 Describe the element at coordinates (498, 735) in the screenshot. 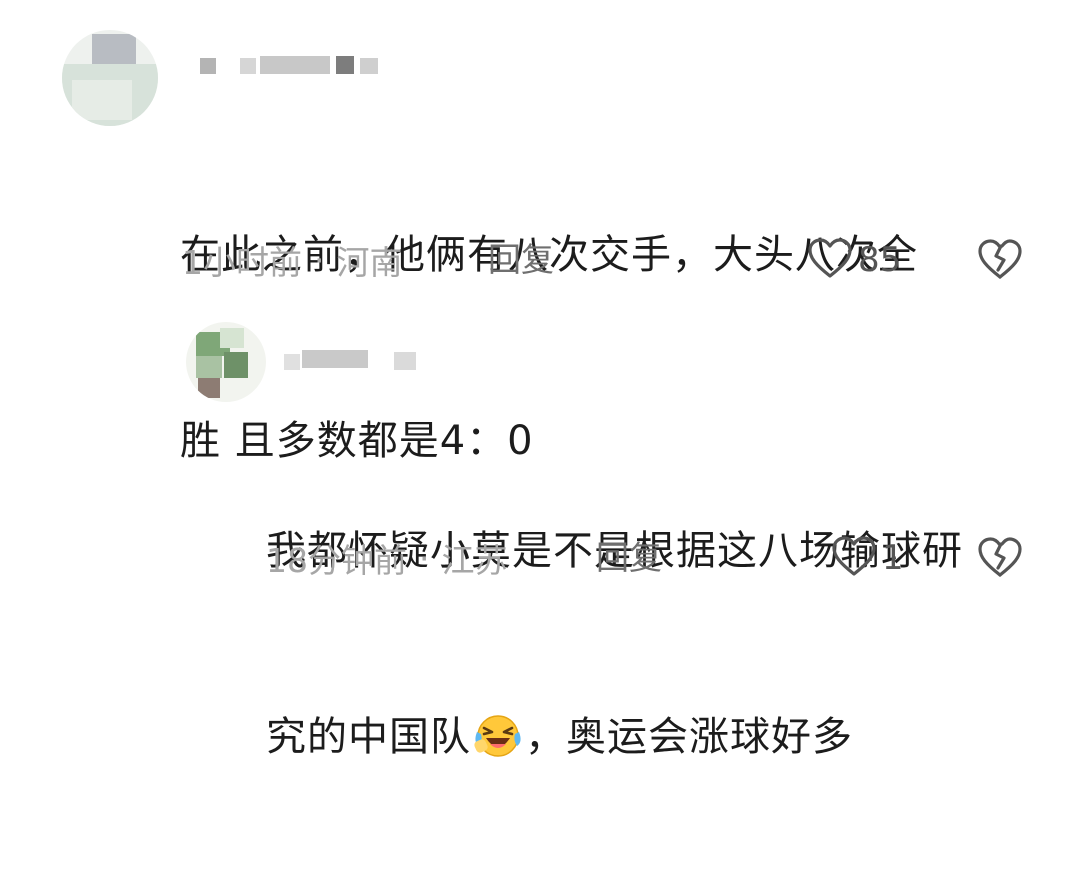

I see `laughing-tears-emoji-icon` at that location.